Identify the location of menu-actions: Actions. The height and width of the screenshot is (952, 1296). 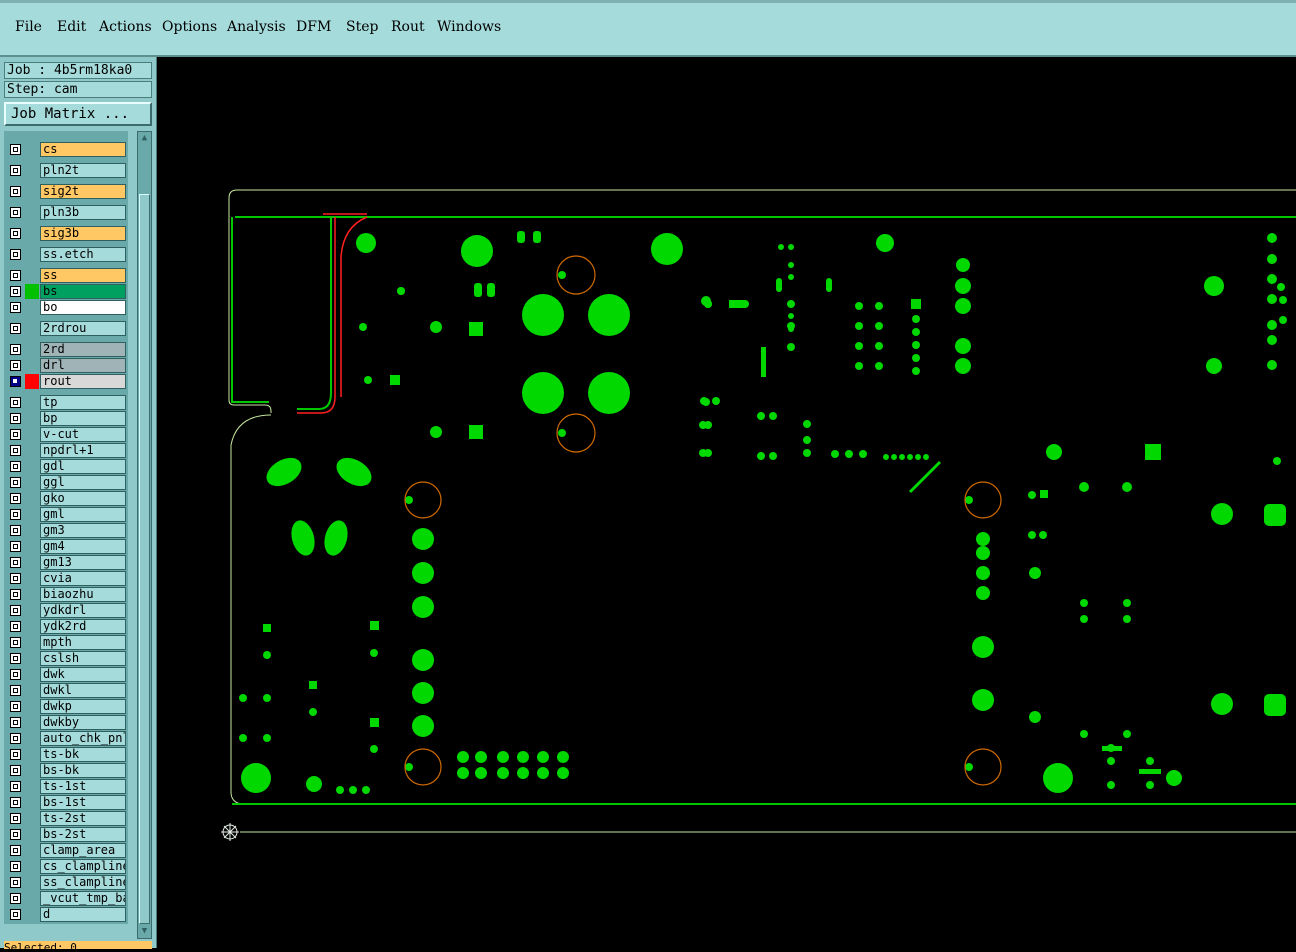
(125, 27).